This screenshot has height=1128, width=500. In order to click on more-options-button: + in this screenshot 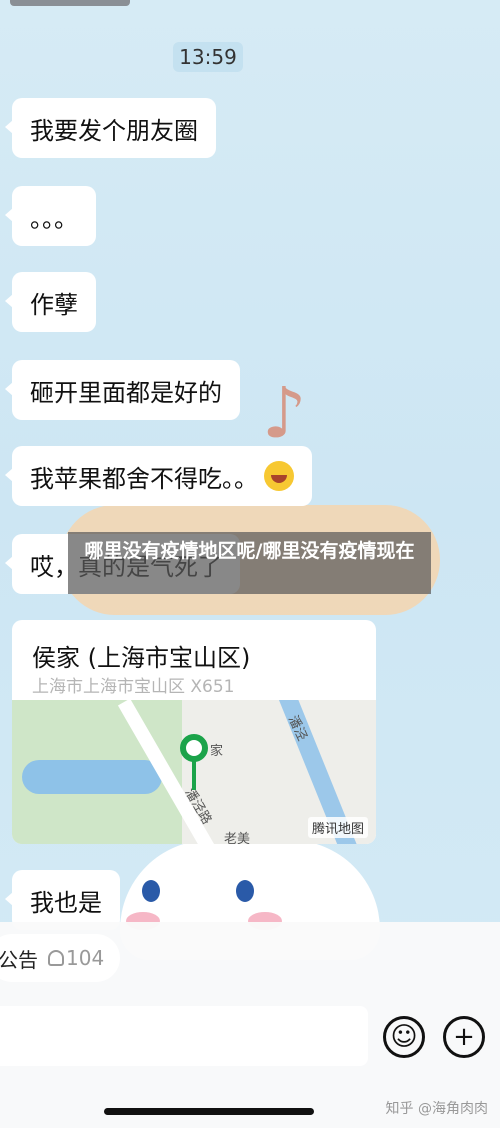, I will do `click(464, 1037)`.